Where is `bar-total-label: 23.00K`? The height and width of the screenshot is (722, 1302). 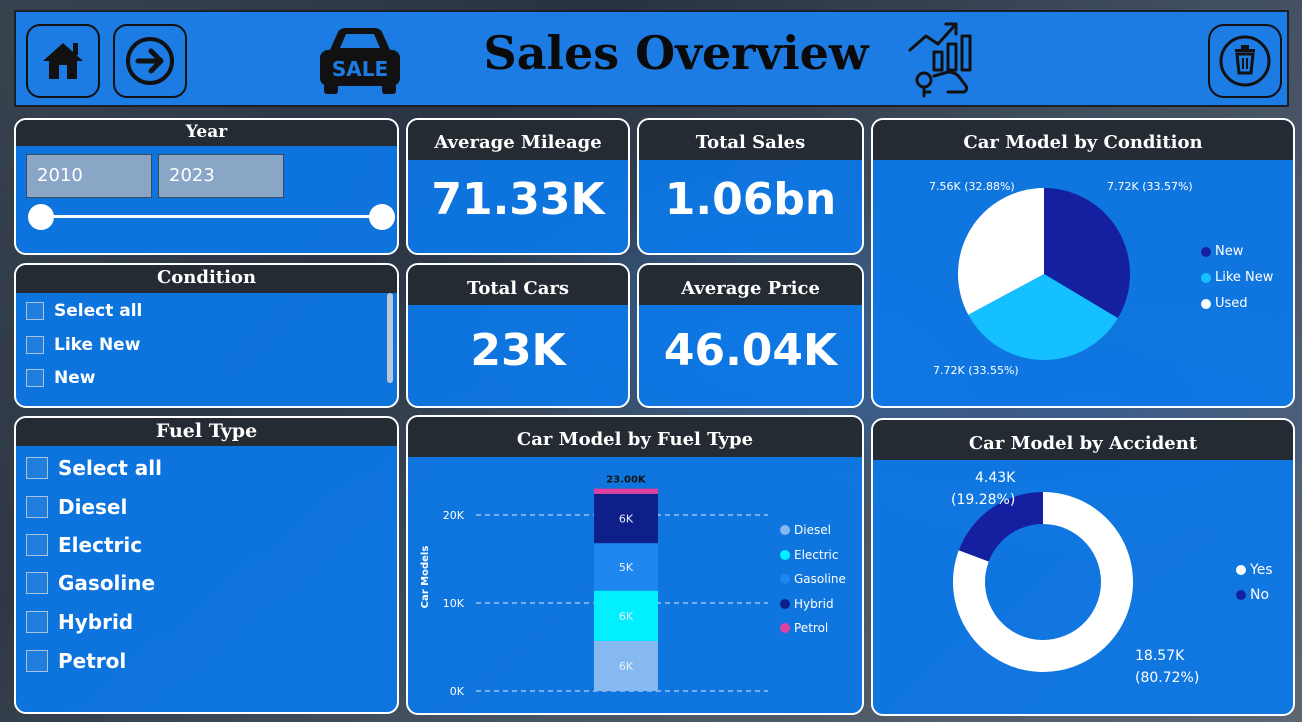 bar-total-label: 23.00K is located at coordinates (626, 480).